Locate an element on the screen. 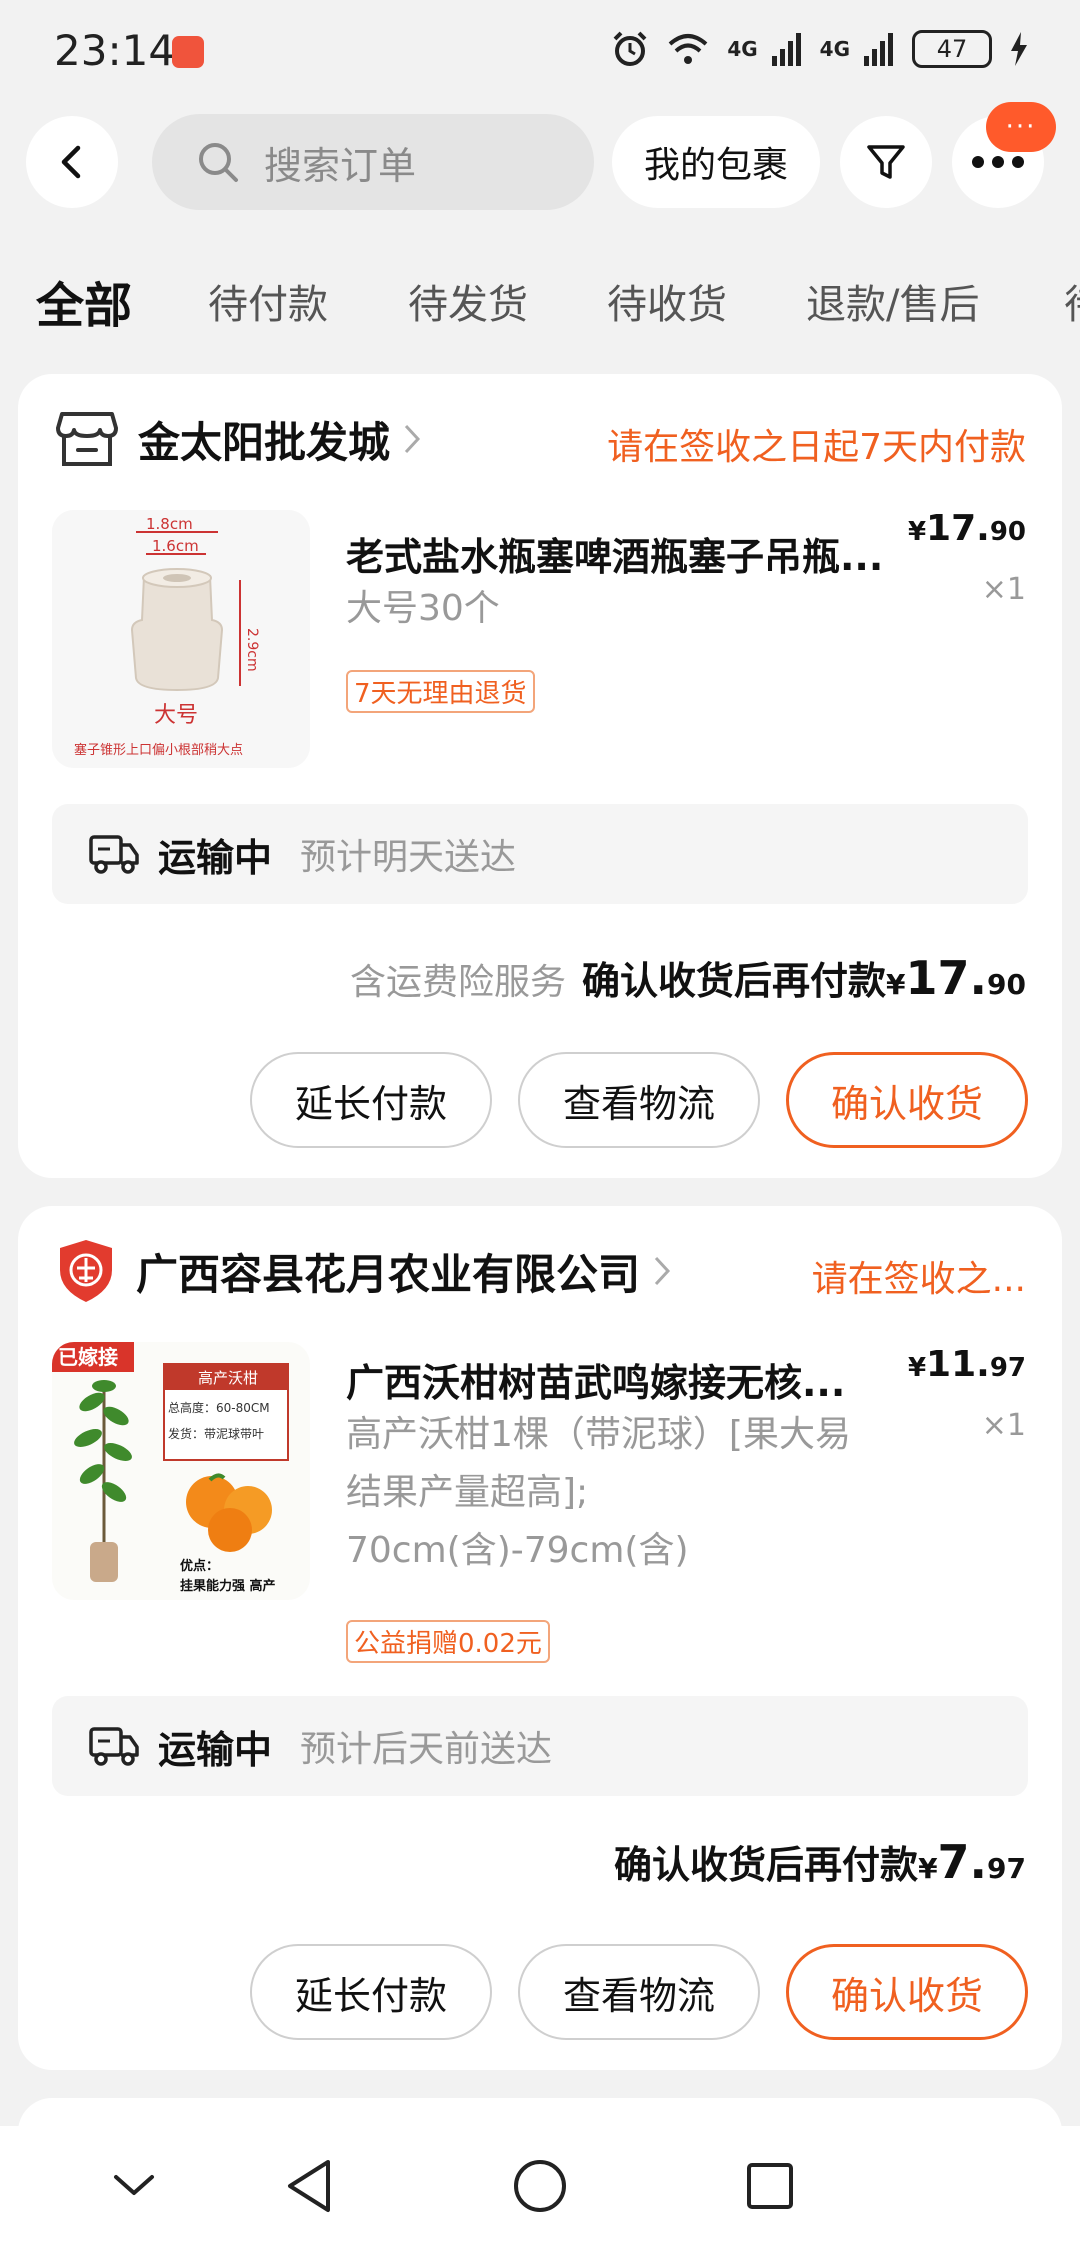 This screenshot has width=1080, height=2244. network-type-2: 4G is located at coordinates (834, 49).